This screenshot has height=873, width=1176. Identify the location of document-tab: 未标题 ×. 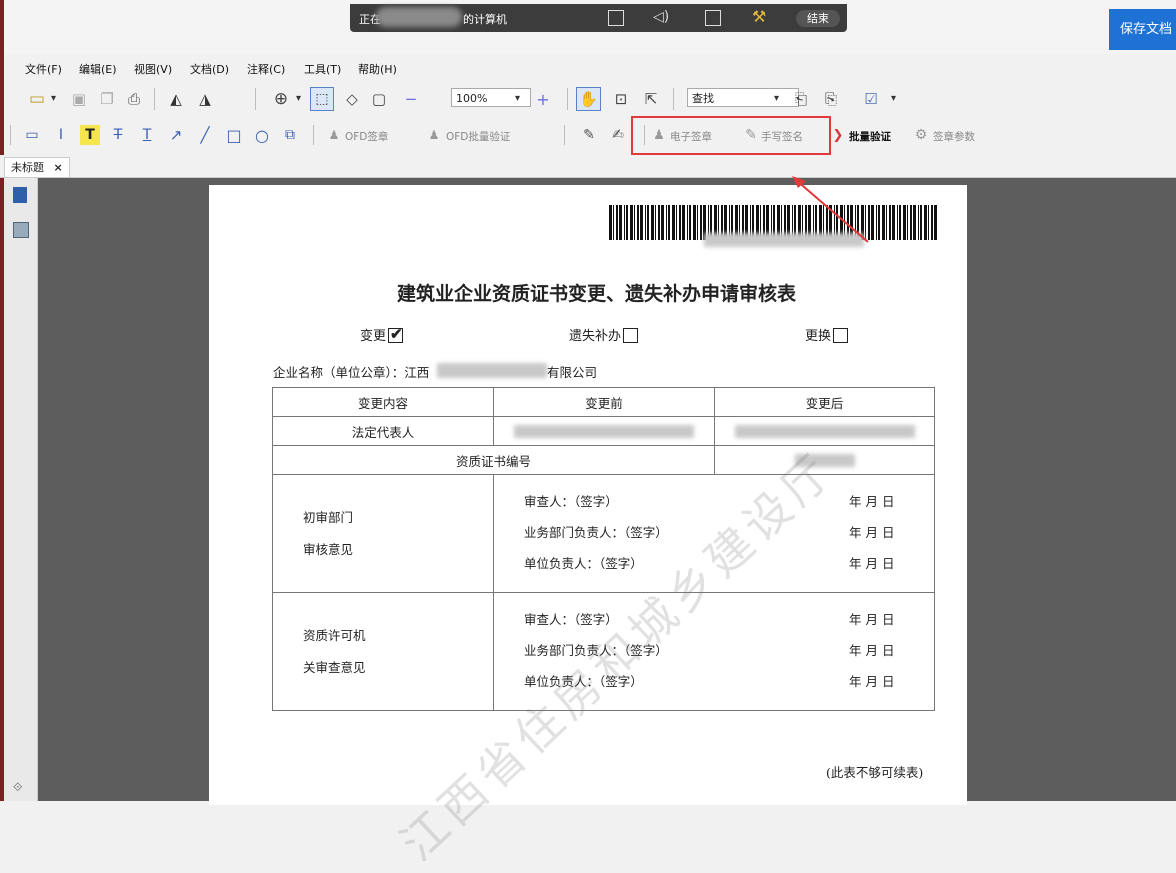
(37, 167).